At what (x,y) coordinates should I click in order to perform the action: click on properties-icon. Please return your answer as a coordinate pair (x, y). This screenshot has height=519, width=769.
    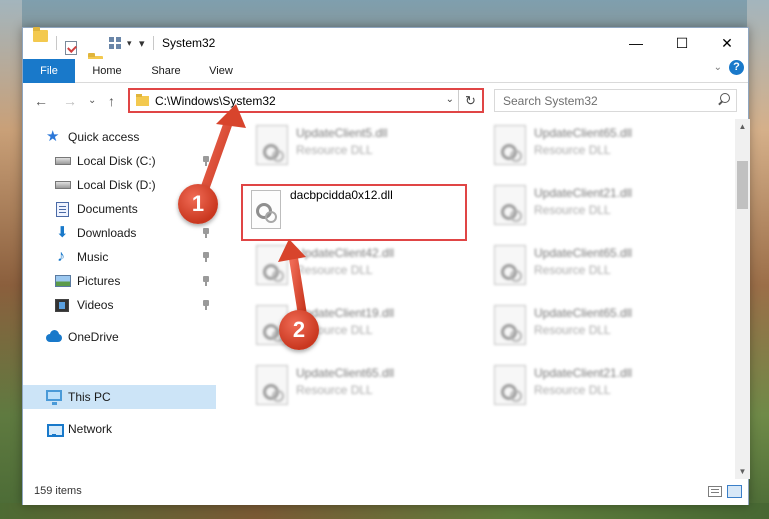
    Looking at the image, I should click on (71, 48).